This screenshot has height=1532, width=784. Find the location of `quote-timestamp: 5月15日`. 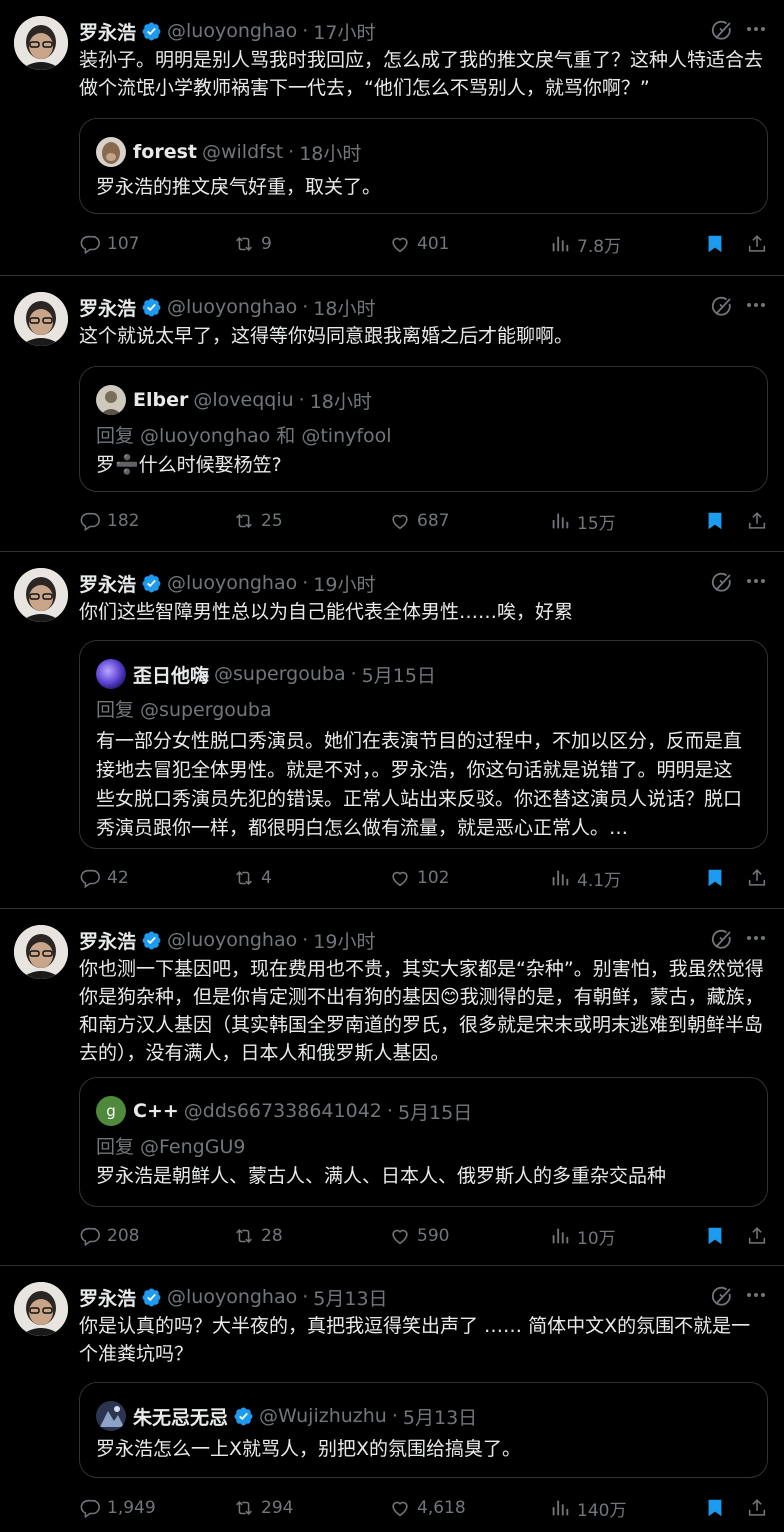

quote-timestamp: 5月15日 is located at coordinates (435, 1112).